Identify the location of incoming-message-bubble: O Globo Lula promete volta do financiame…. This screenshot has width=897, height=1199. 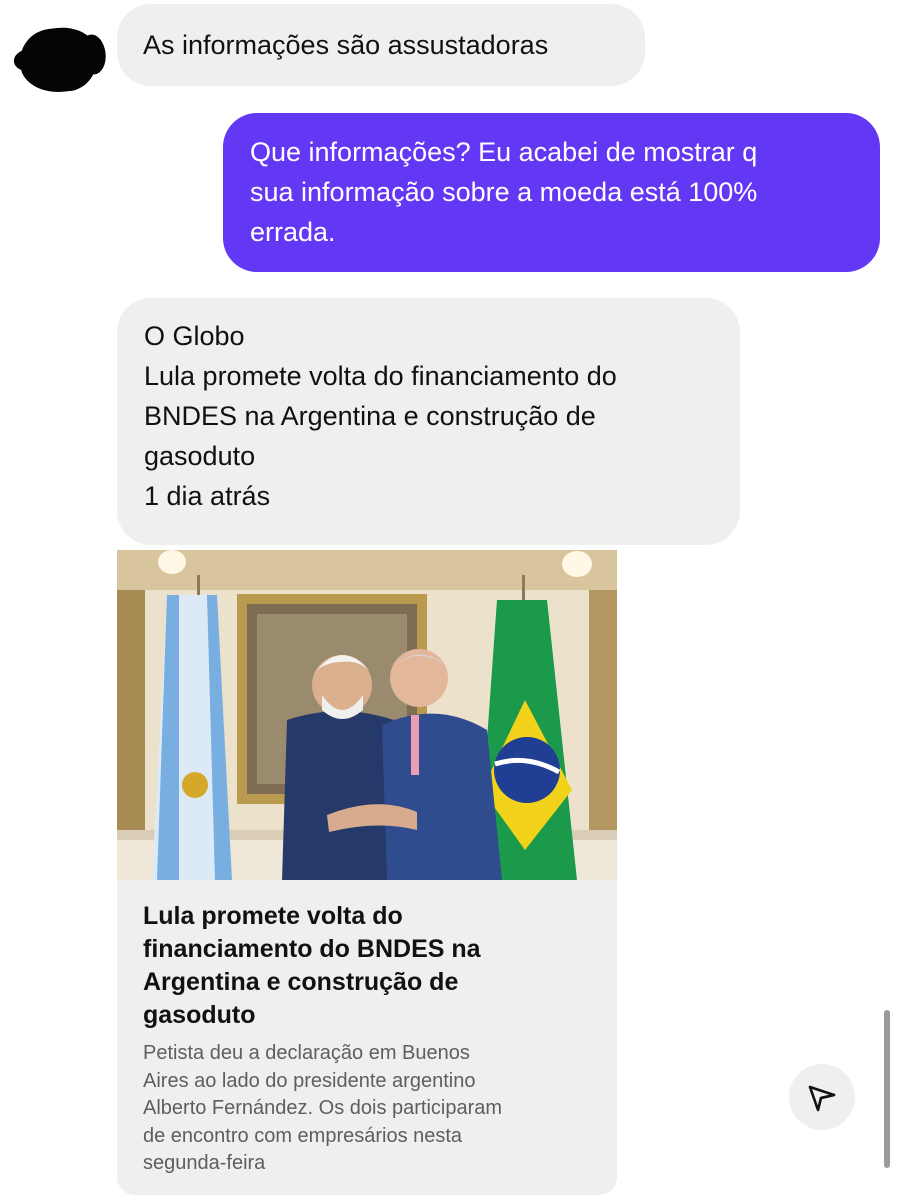
(428, 421).